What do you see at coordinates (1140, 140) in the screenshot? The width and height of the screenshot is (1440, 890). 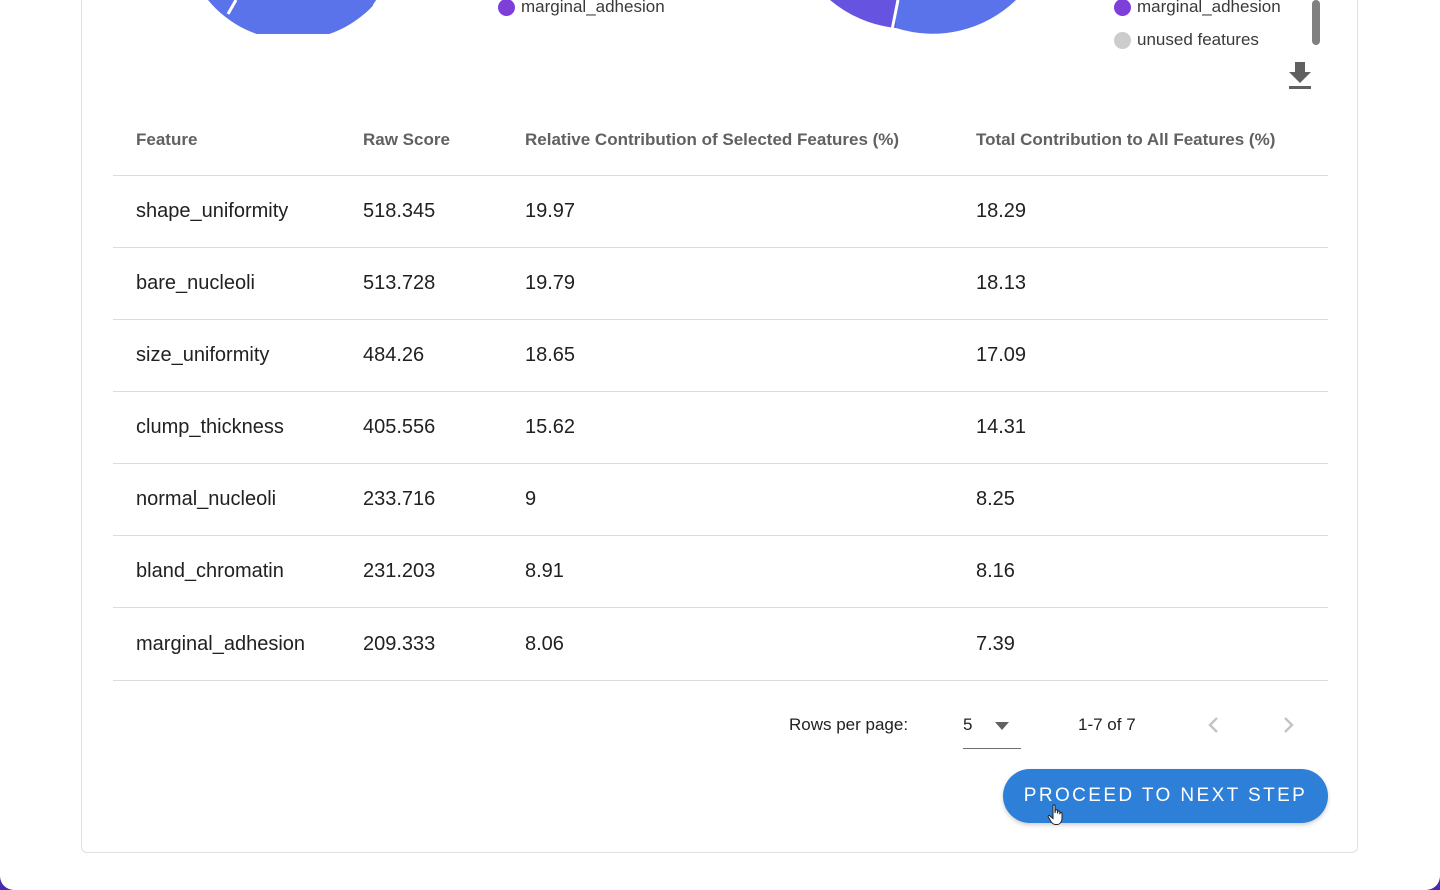 I see `header-total-contribution: Total Contribution to All Features (%)` at bounding box center [1140, 140].